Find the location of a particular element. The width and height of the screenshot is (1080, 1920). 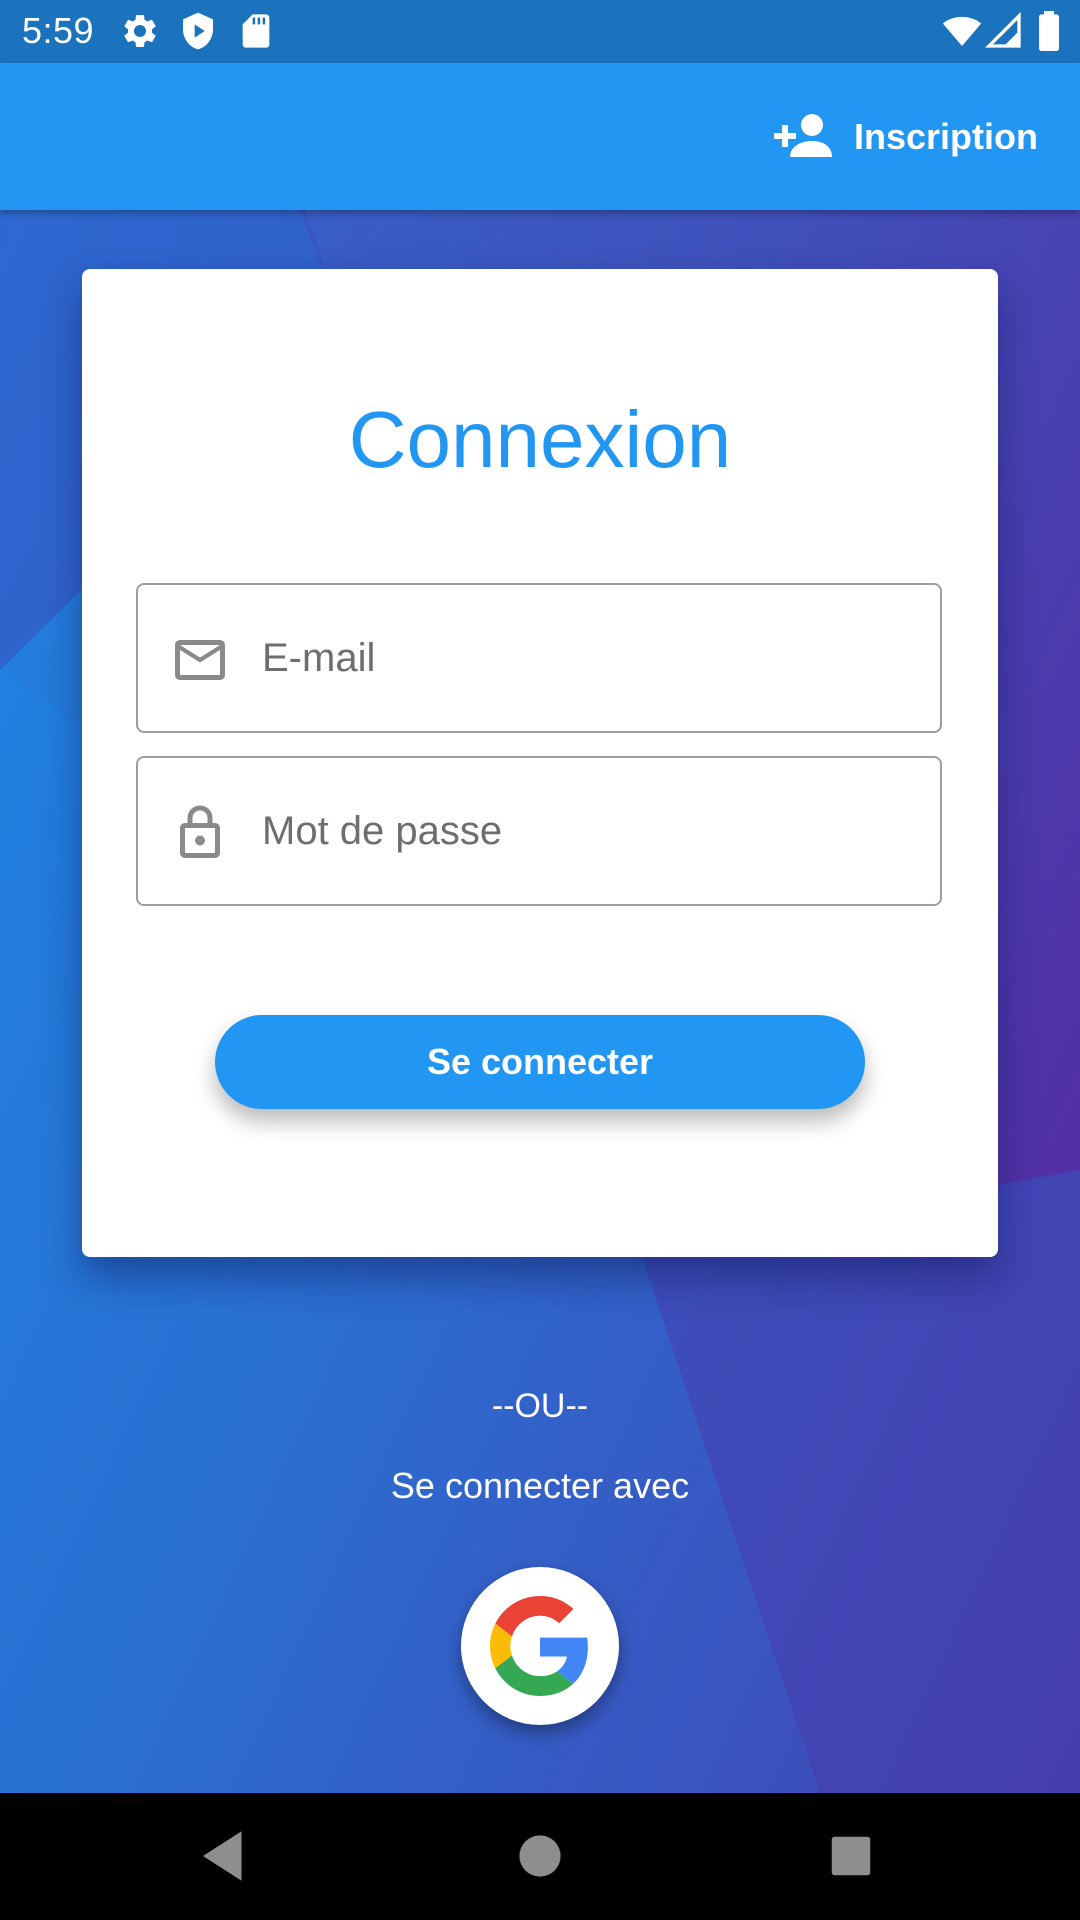

person-add-icon is located at coordinates (802, 137).